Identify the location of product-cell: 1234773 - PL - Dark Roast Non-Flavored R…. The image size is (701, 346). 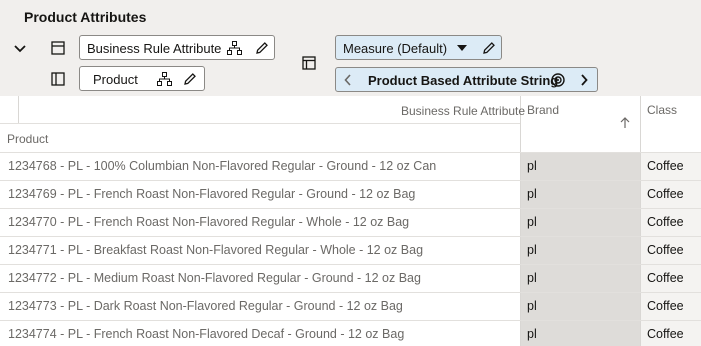
(205, 306).